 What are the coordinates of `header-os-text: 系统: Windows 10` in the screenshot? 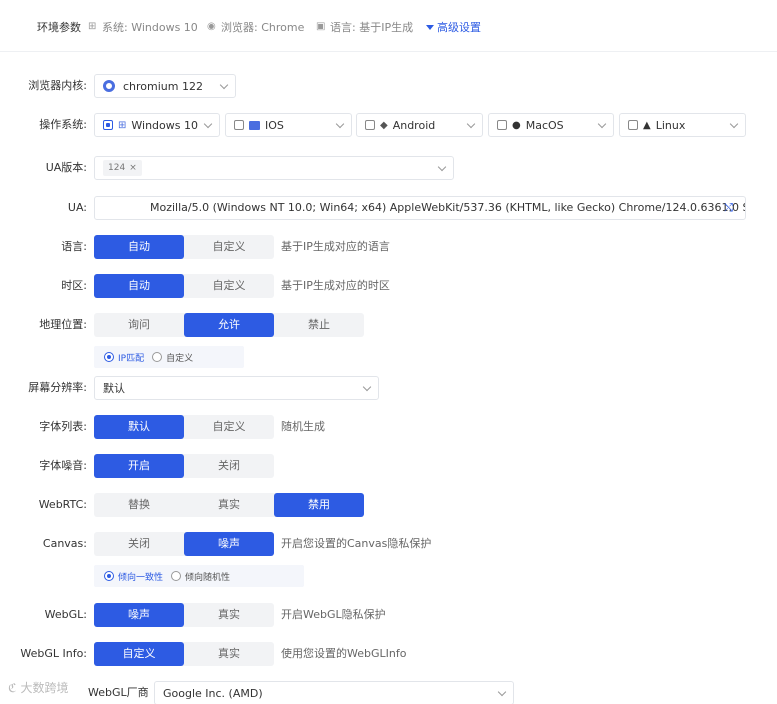 It's located at (150, 27).